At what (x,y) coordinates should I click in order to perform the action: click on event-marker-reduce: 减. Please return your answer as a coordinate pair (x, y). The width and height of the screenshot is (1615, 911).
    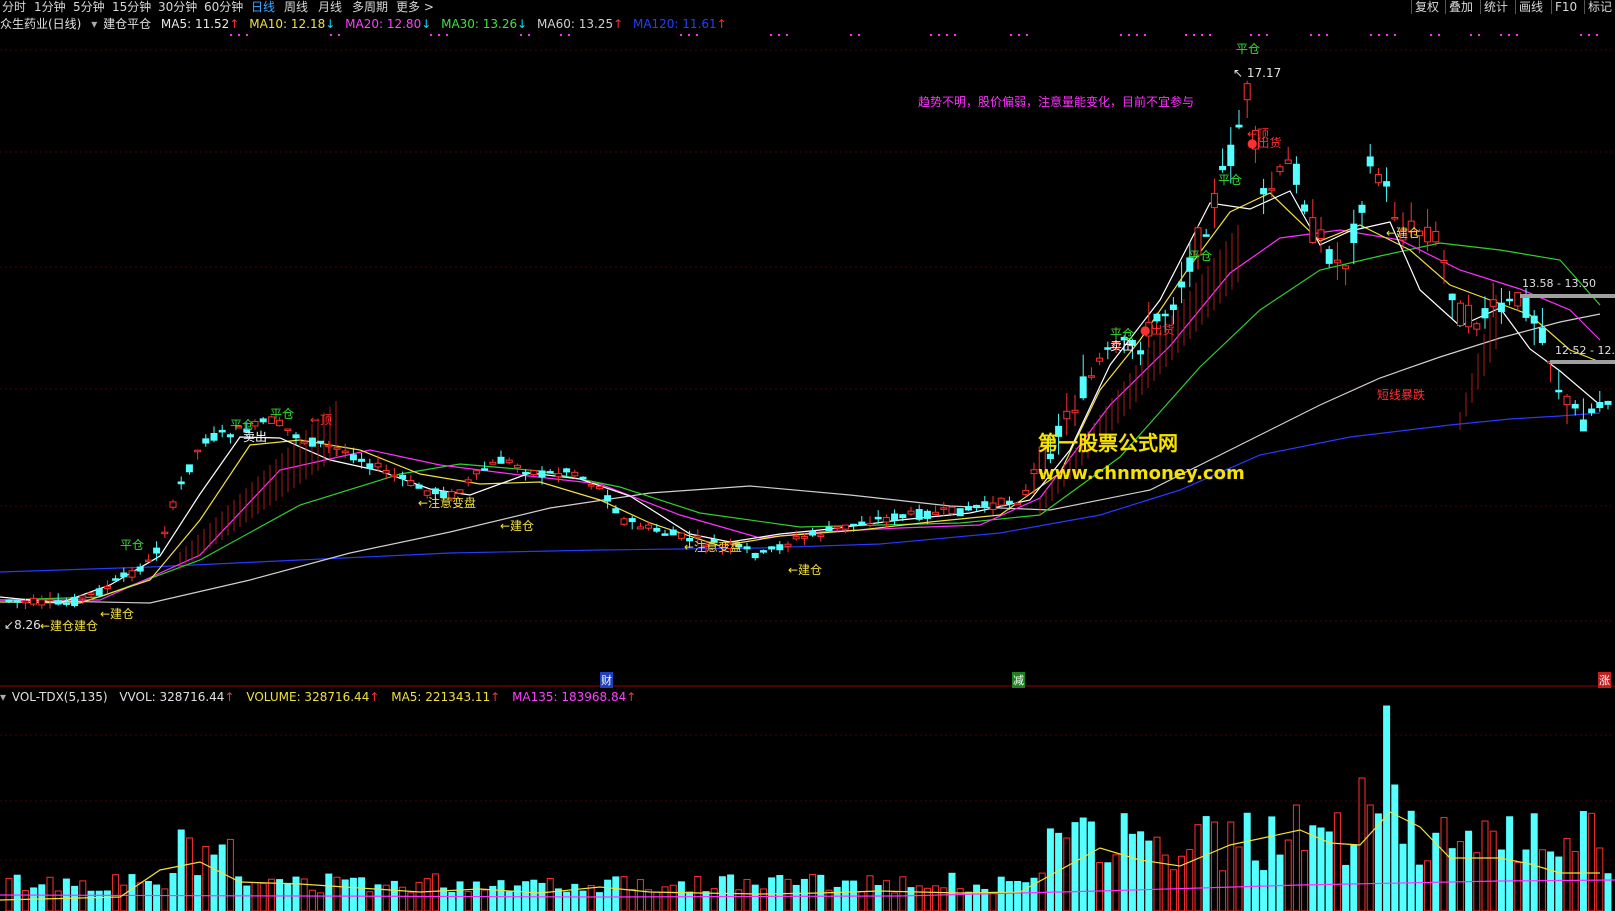
    Looking at the image, I should click on (1018, 680).